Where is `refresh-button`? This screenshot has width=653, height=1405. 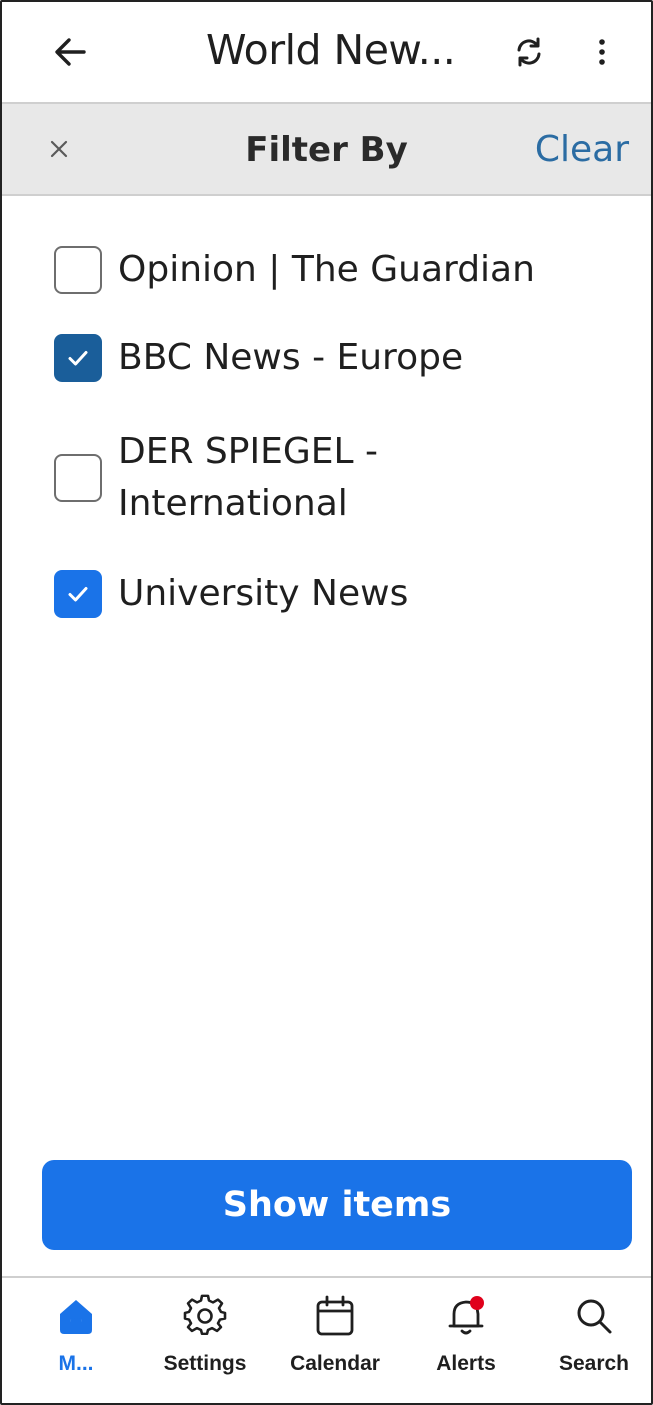 refresh-button is located at coordinates (529, 52).